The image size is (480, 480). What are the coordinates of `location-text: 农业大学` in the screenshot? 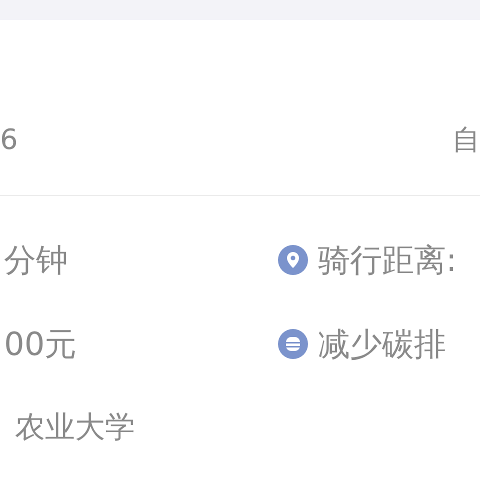 It's located at (75, 428).